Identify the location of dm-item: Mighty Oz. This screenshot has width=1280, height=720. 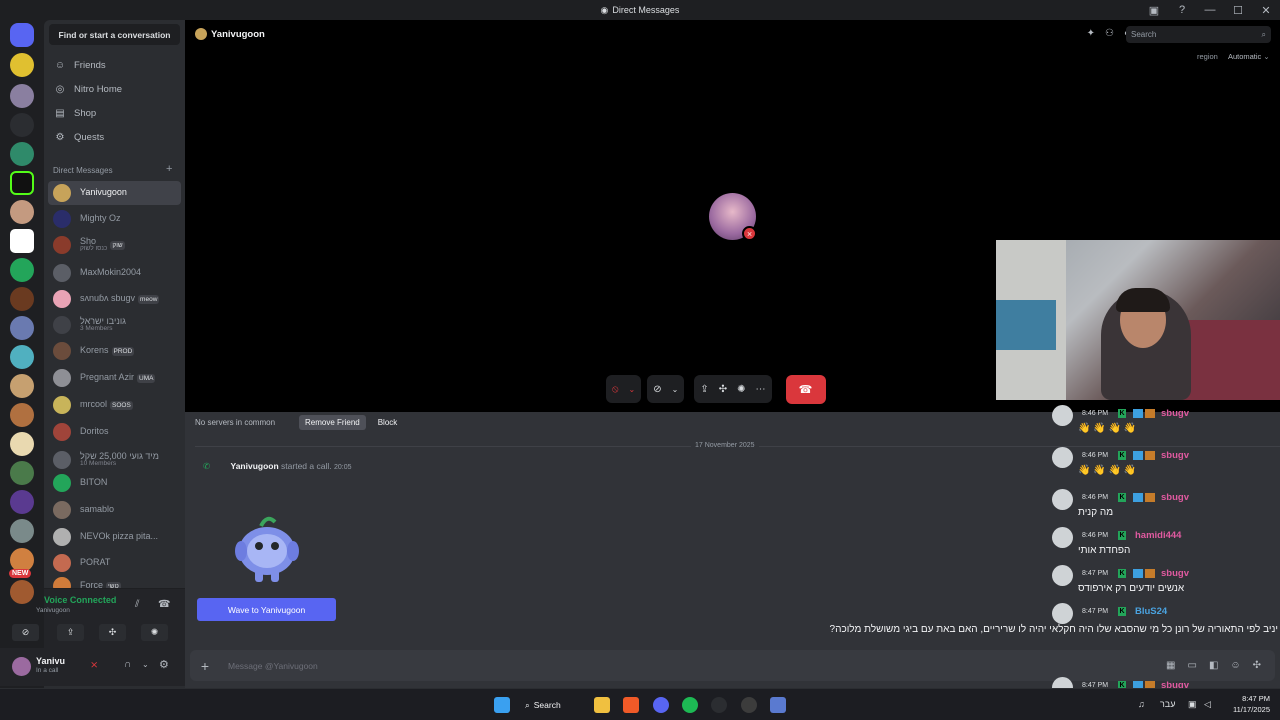
(114, 219).